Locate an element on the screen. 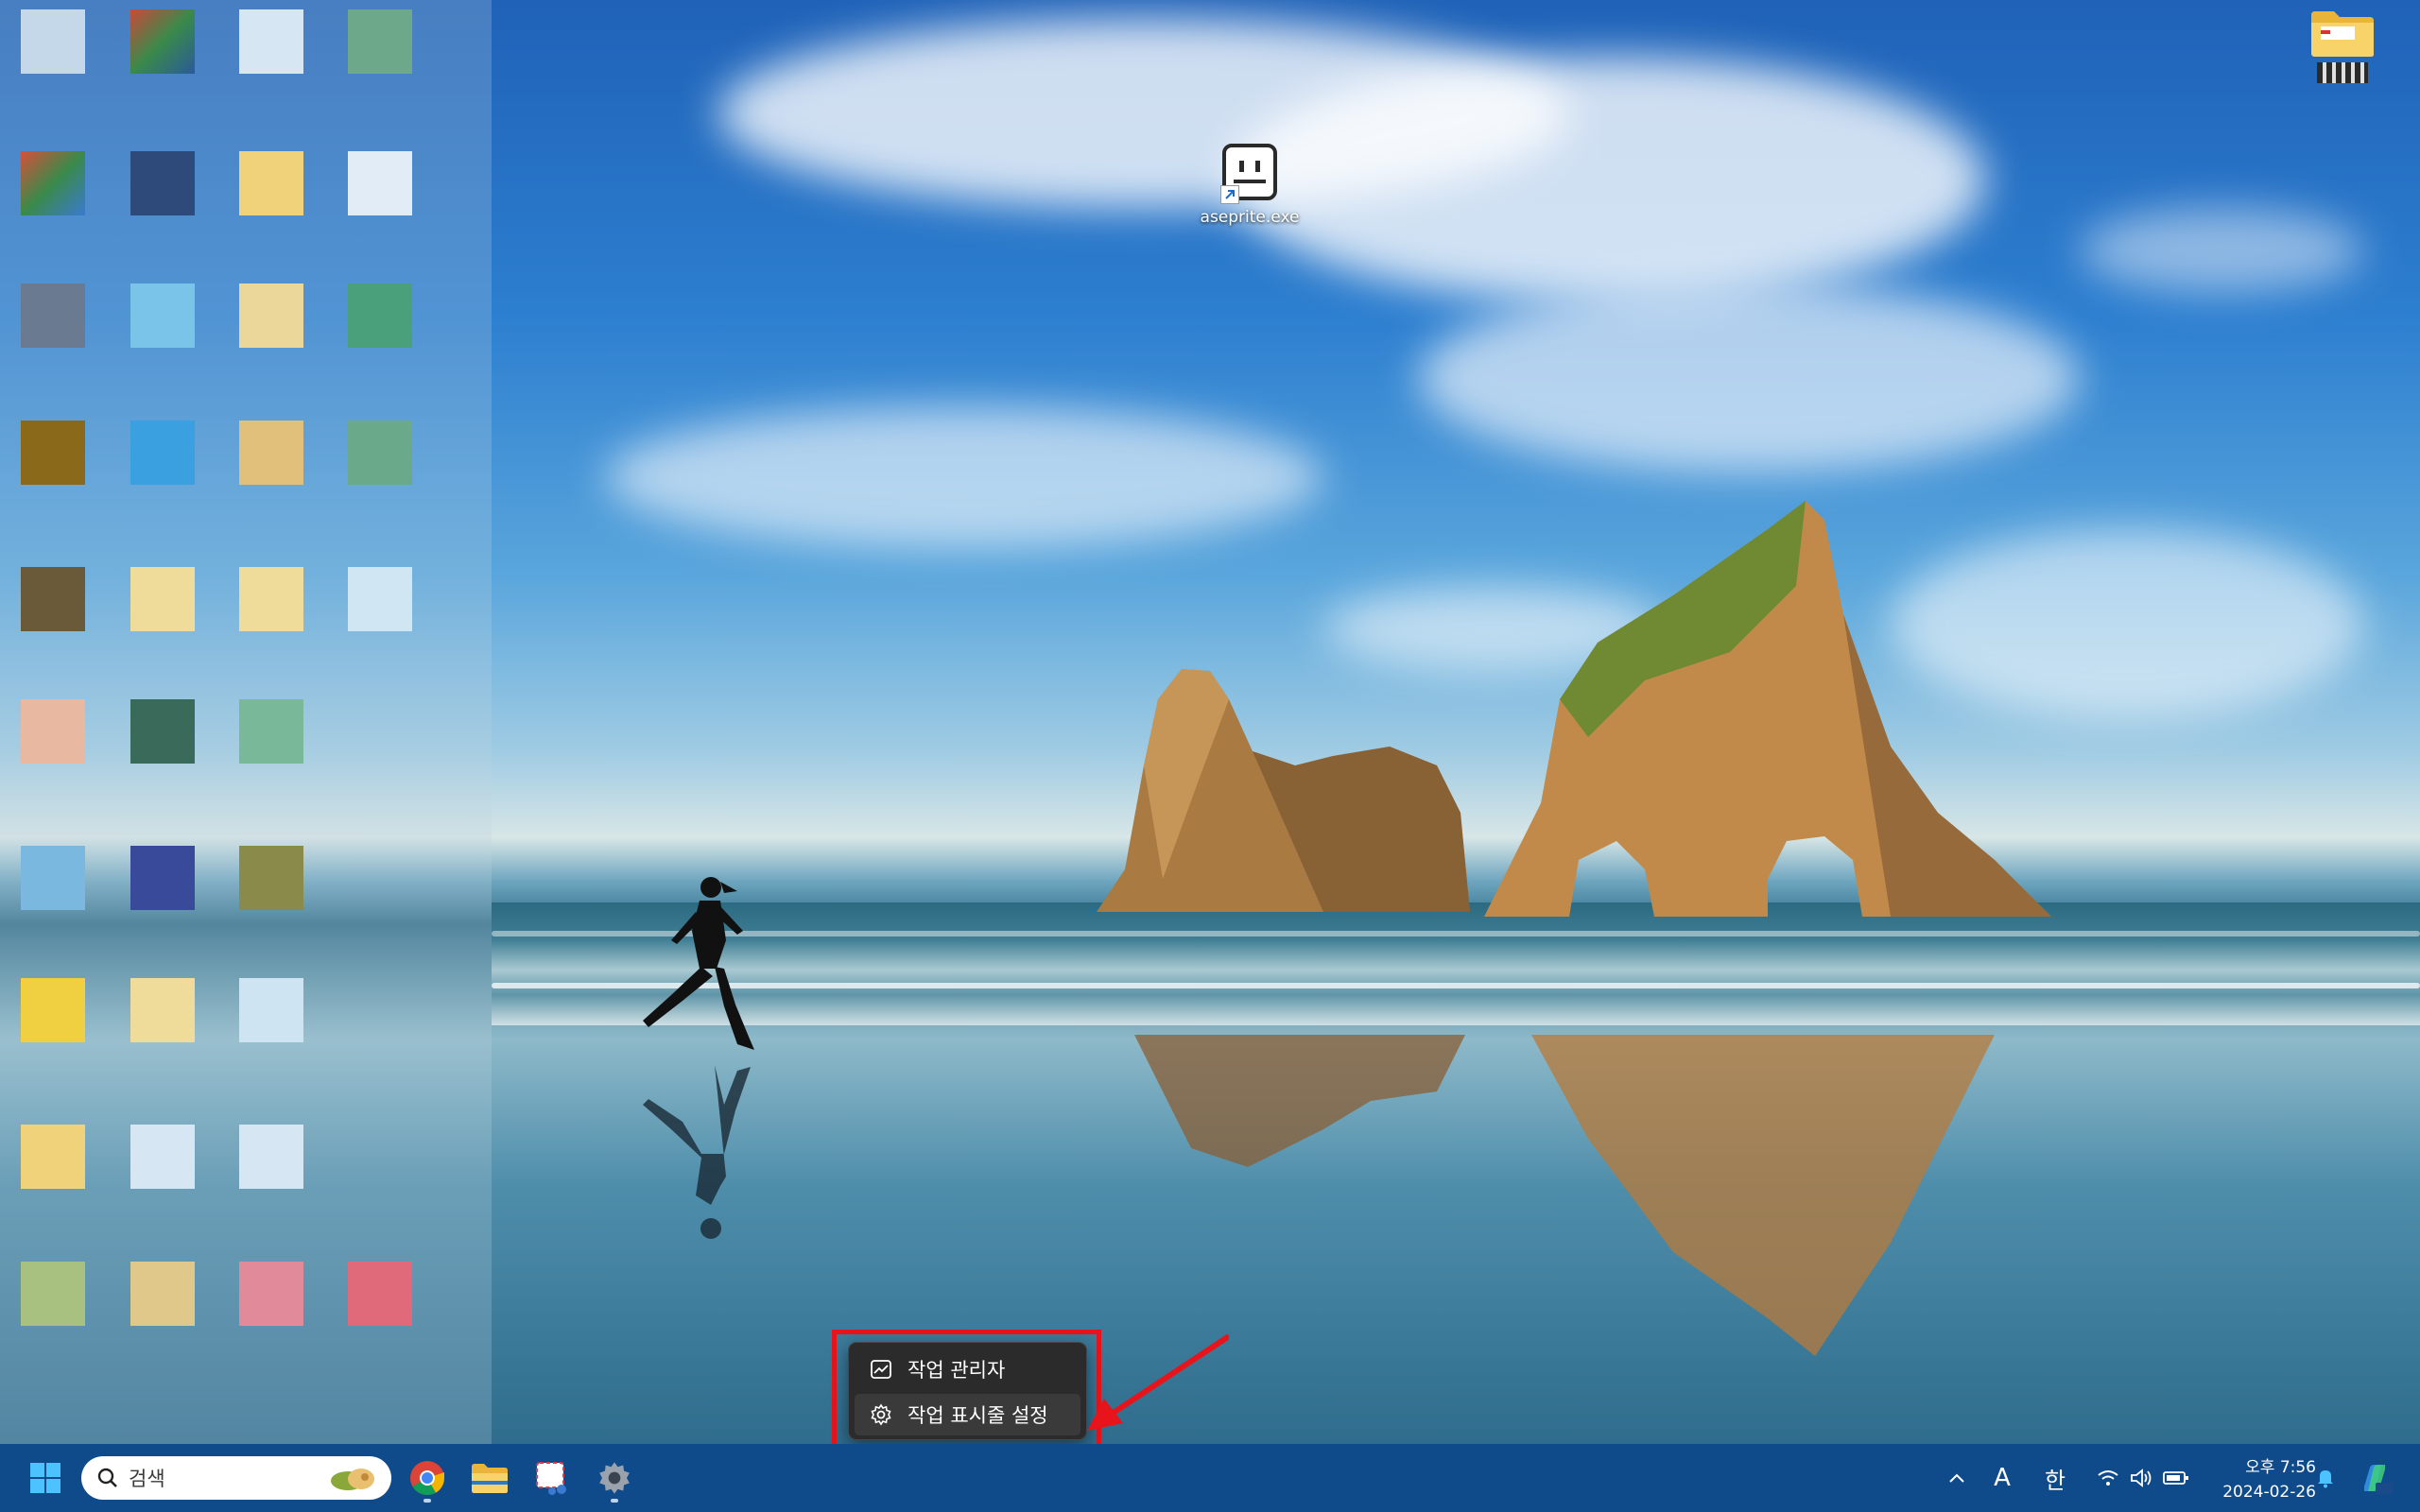  taskbar: 검색 A 한 오후 7:56 2024-02-26 is located at coordinates (1210, 1478).